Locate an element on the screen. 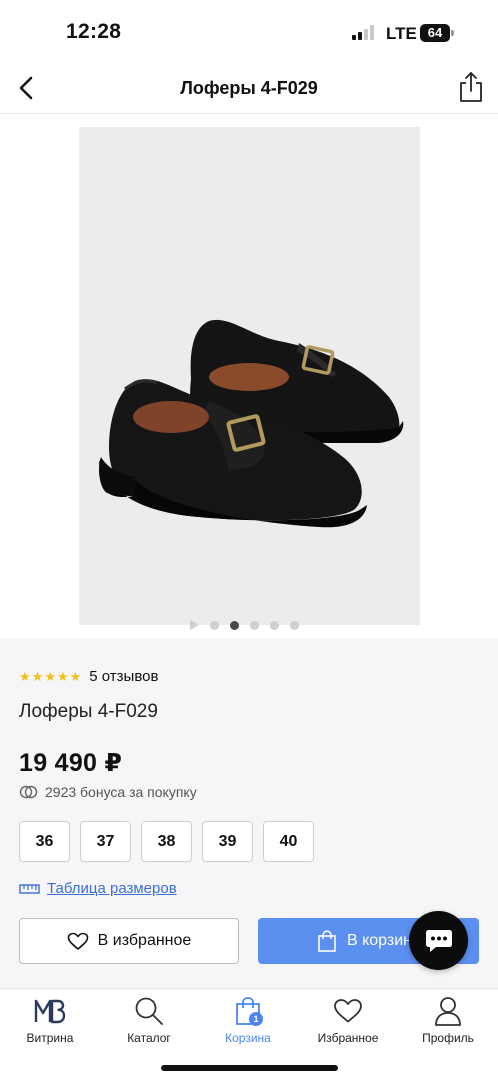 Image resolution: width=498 pixels, height=1080 pixels. bag-icon: 1 is located at coordinates (248, 1011).